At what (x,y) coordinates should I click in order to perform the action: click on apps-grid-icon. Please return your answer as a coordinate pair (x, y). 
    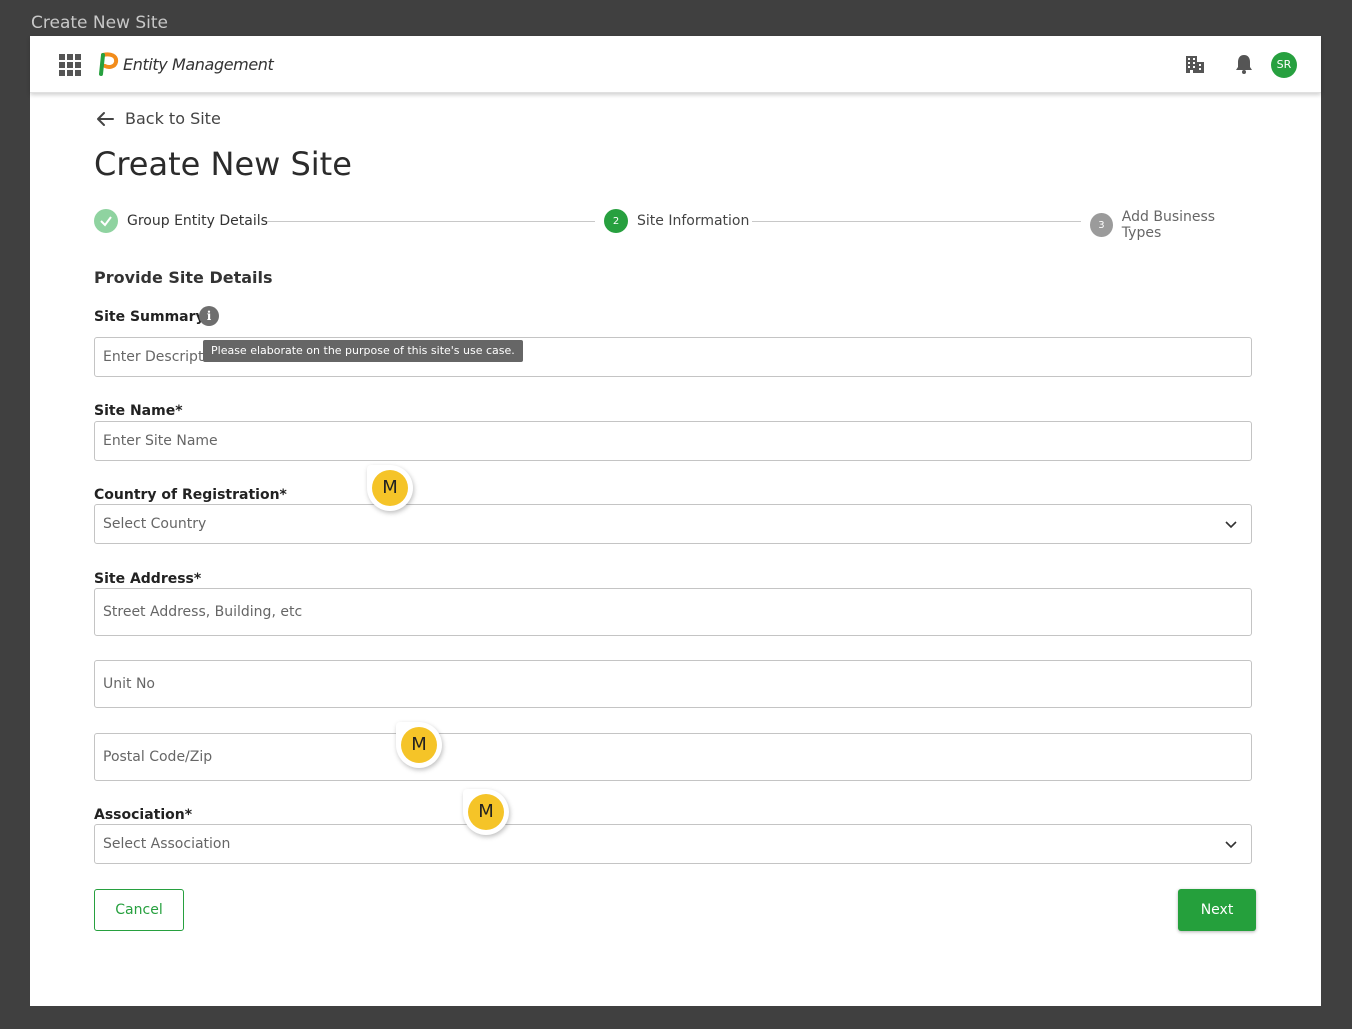
    Looking at the image, I should click on (70, 65).